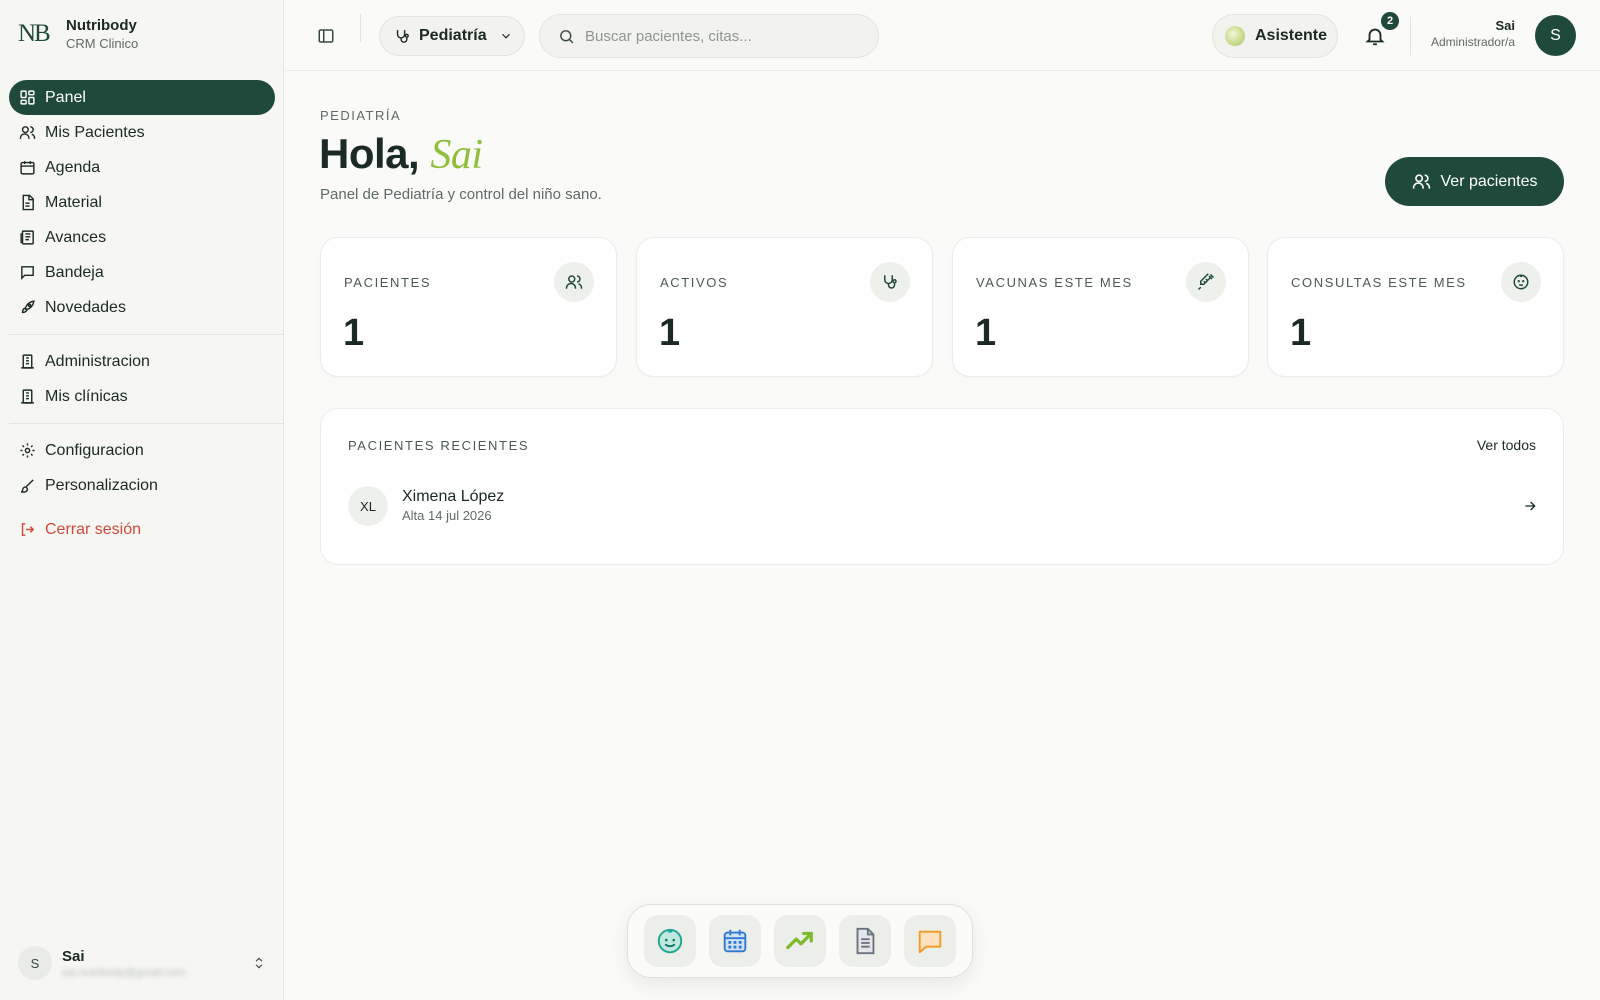 The width and height of the screenshot is (1600, 1000). I want to click on assistant-button: Asistente, so click(1275, 36).